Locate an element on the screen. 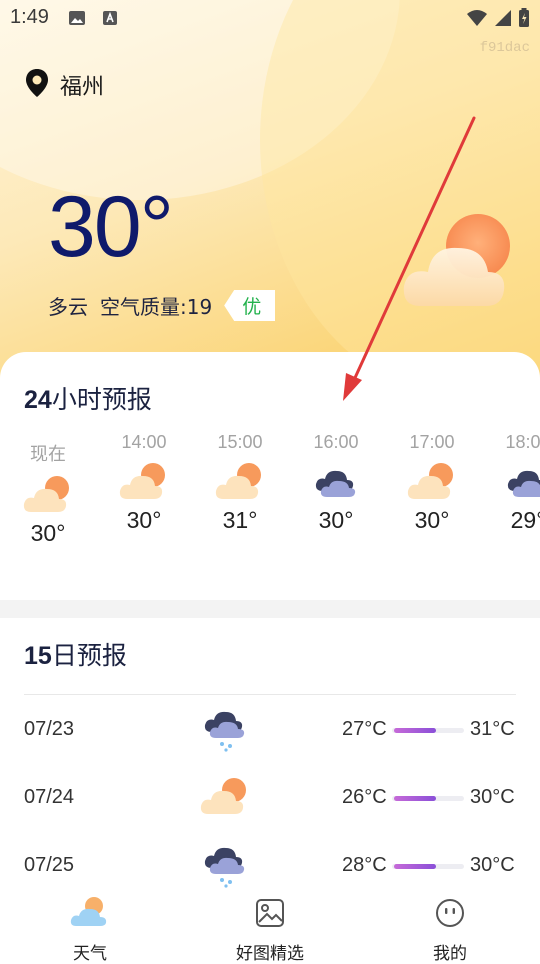 Image resolution: width=540 pixels, height=964 pixels. air-quality-label: 空气质量:19 is located at coordinates (156, 307).